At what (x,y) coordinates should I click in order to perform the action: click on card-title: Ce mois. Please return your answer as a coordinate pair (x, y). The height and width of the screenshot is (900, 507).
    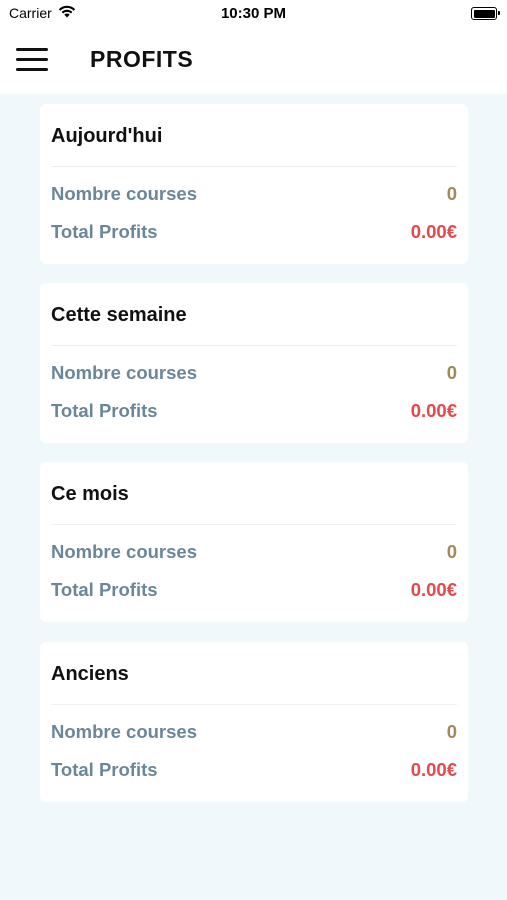
    Looking at the image, I should click on (90, 494).